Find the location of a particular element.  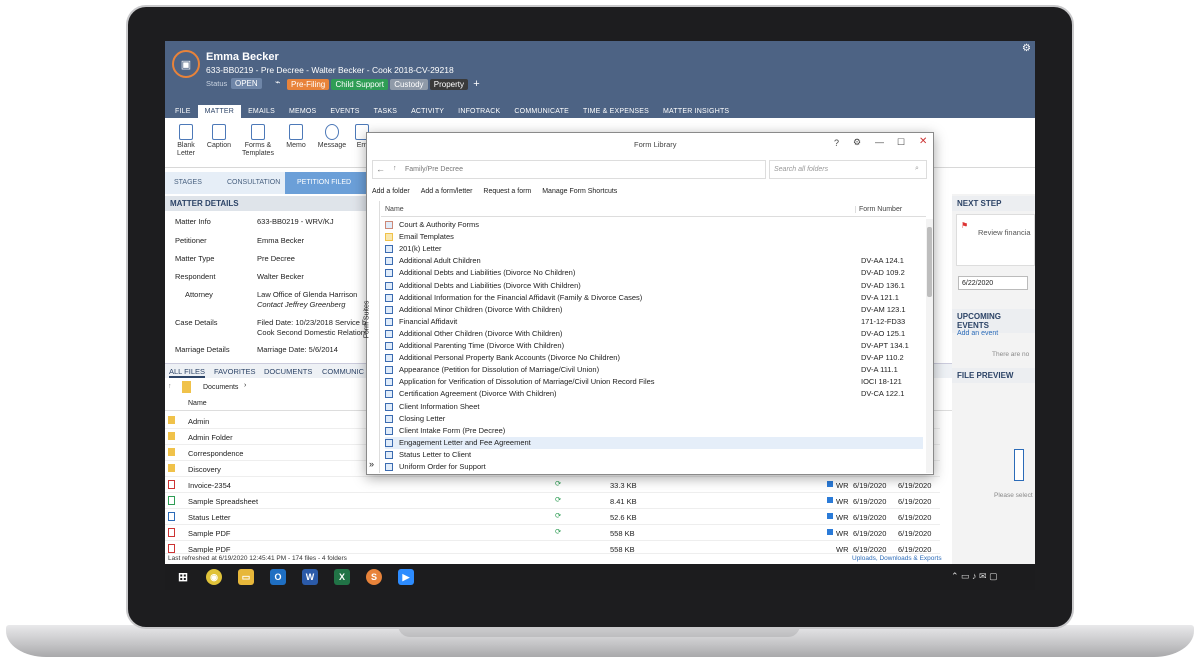

document-icon is located at coordinates (186, 132).